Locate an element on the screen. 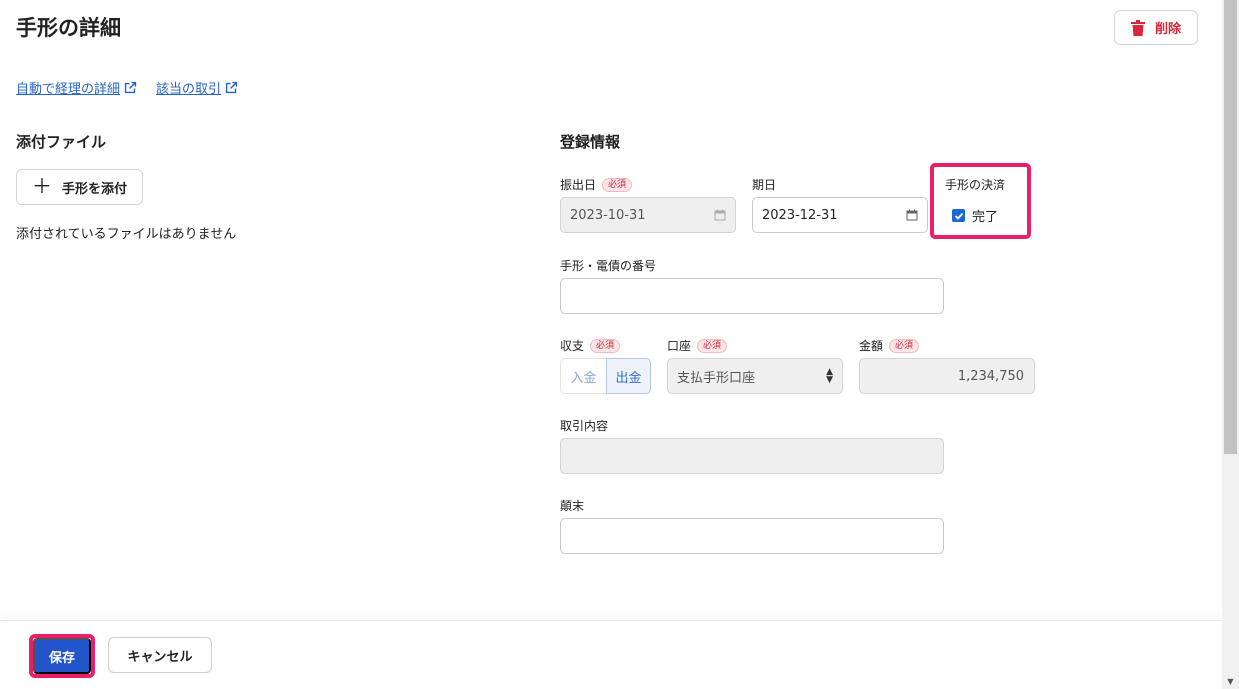 This screenshot has height=689, width=1239. due-date-field: 2023-12-31 is located at coordinates (840, 215).